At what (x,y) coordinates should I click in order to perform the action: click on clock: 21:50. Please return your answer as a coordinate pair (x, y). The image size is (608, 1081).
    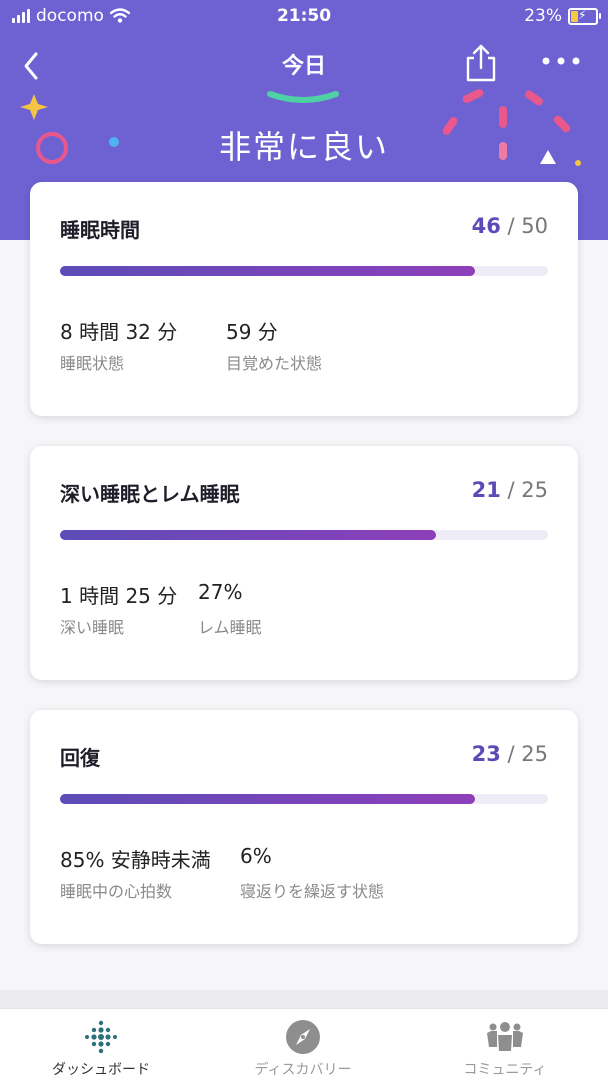
    Looking at the image, I should click on (304, 16).